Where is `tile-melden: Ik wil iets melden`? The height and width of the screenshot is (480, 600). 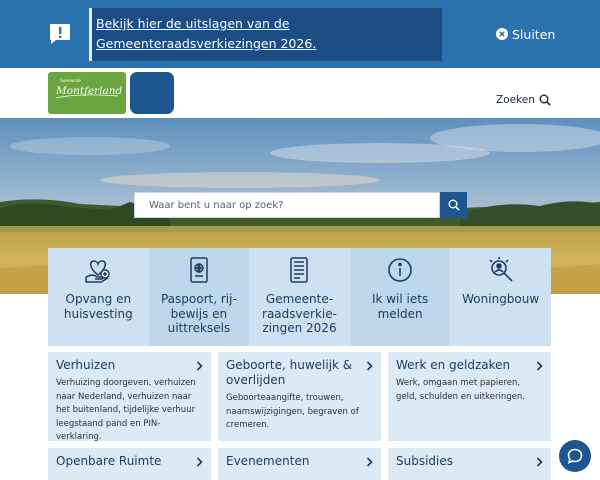 tile-melden: Ik wil iets melden is located at coordinates (400, 297).